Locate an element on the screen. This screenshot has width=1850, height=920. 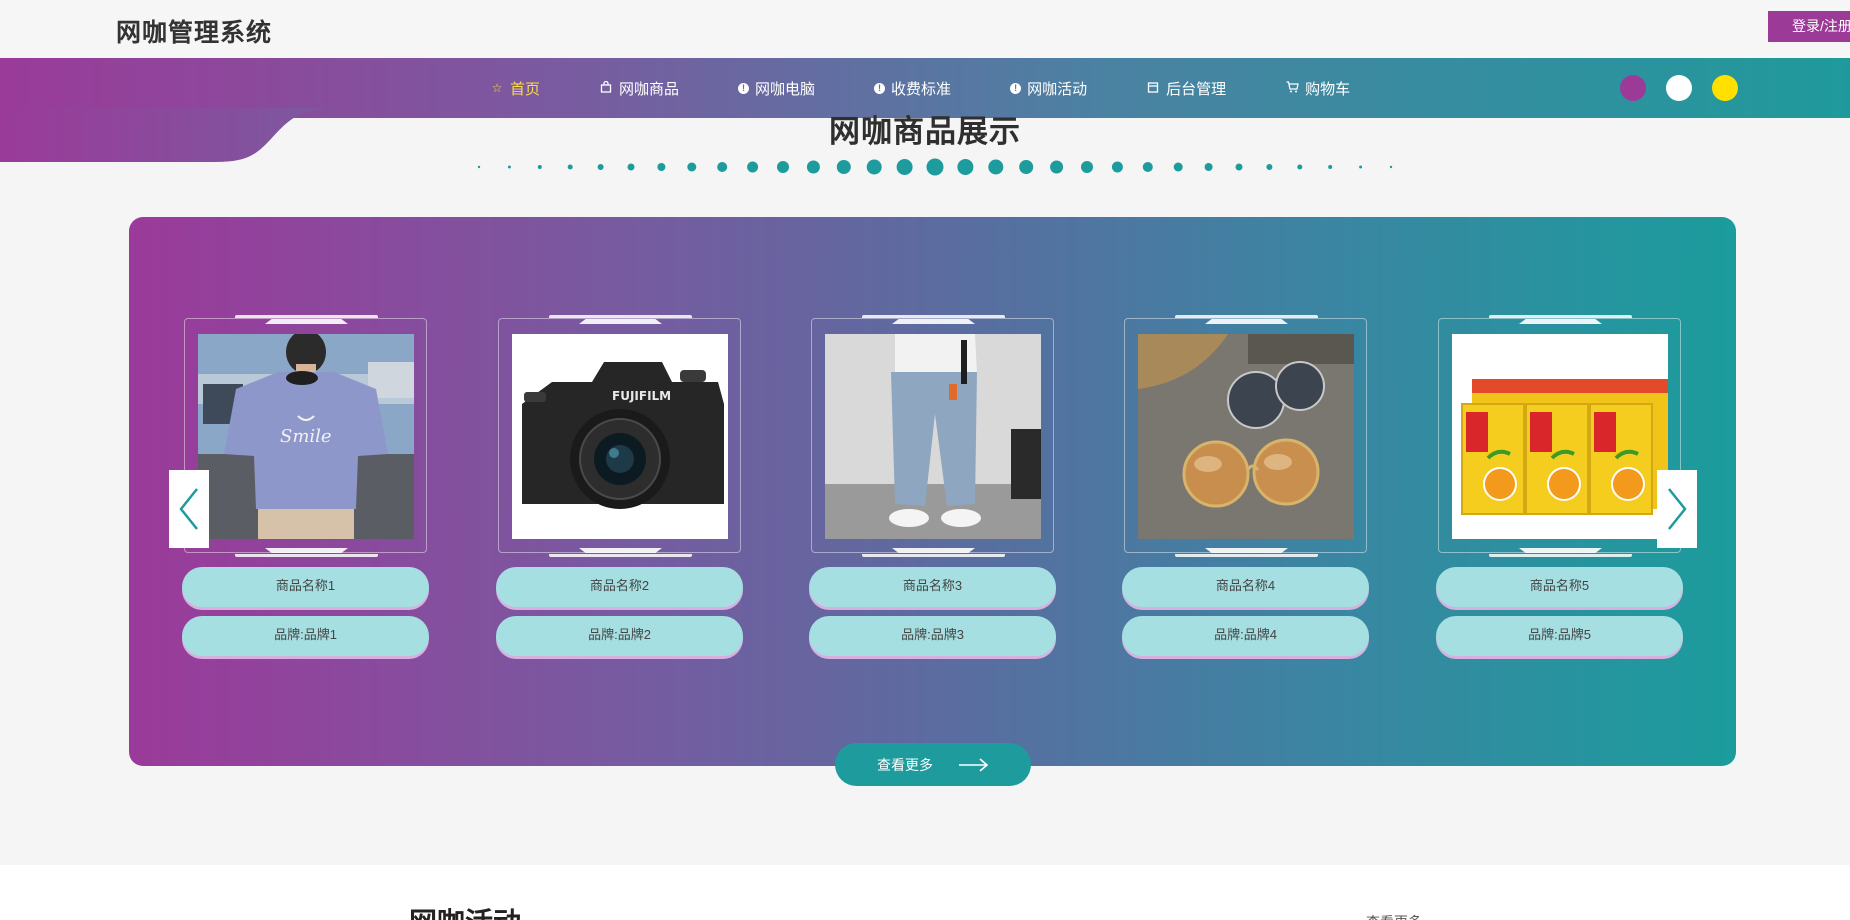
product-card: 商品名称3 品牌:品牌3 is located at coordinates (933, 485).